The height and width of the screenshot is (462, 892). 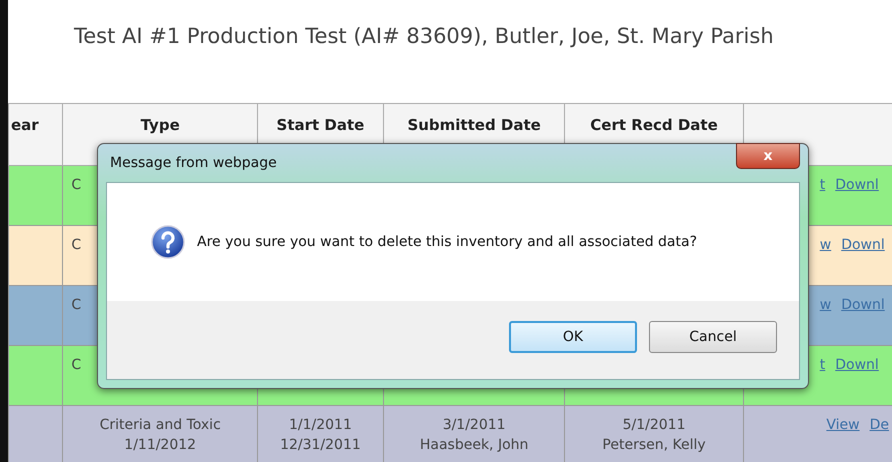 What do you see at coordinates (424, 36) in the screenshot?
I see `page-title: Test AI #1 Production Test (AI# 83609), Butler, Joe, St. Mary Parish` at bounding box center [424, 36].